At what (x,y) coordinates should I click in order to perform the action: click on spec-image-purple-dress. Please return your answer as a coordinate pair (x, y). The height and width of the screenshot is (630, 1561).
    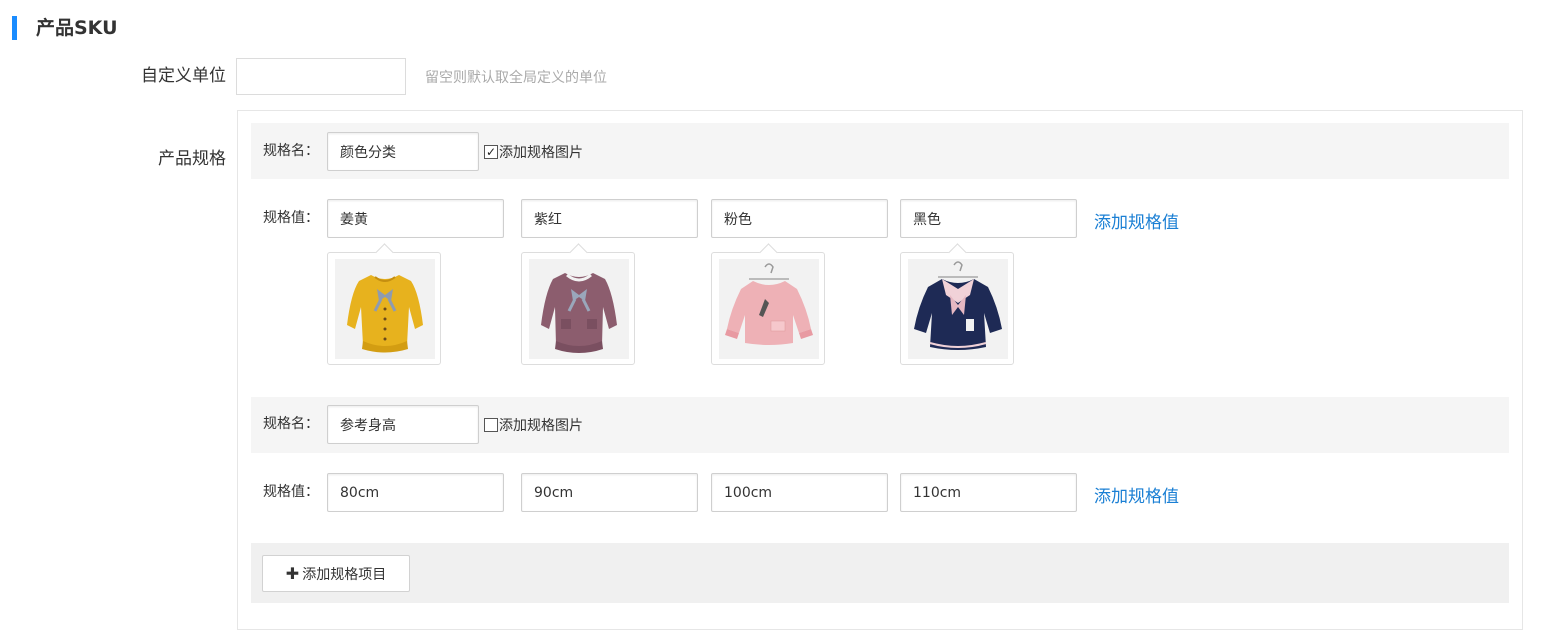
    Looking at the image, I should click on (579, 309).